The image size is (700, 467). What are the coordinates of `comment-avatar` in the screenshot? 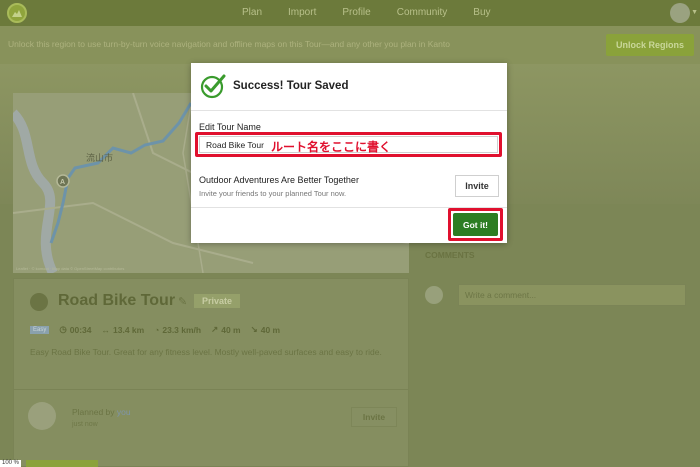 It's located at (434, 295).